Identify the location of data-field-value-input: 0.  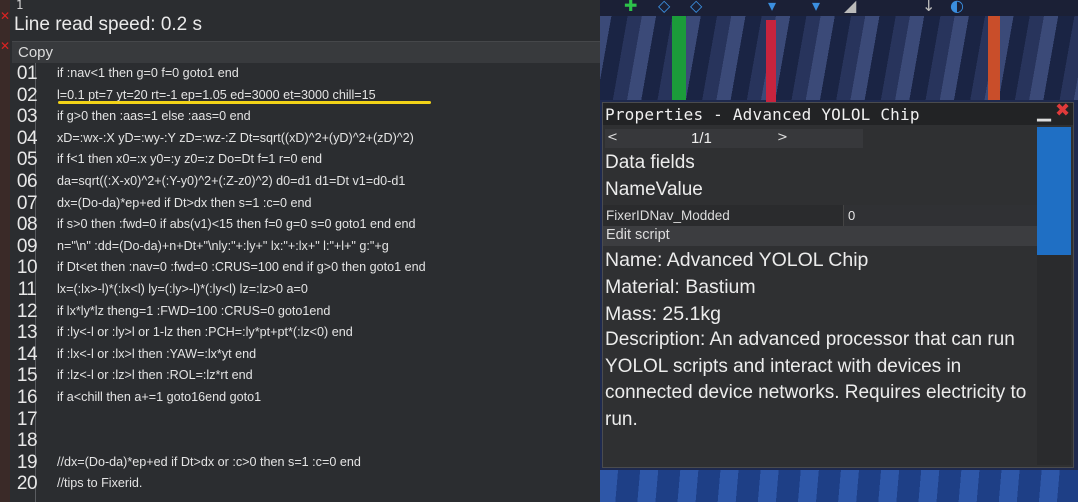
(940, 215).